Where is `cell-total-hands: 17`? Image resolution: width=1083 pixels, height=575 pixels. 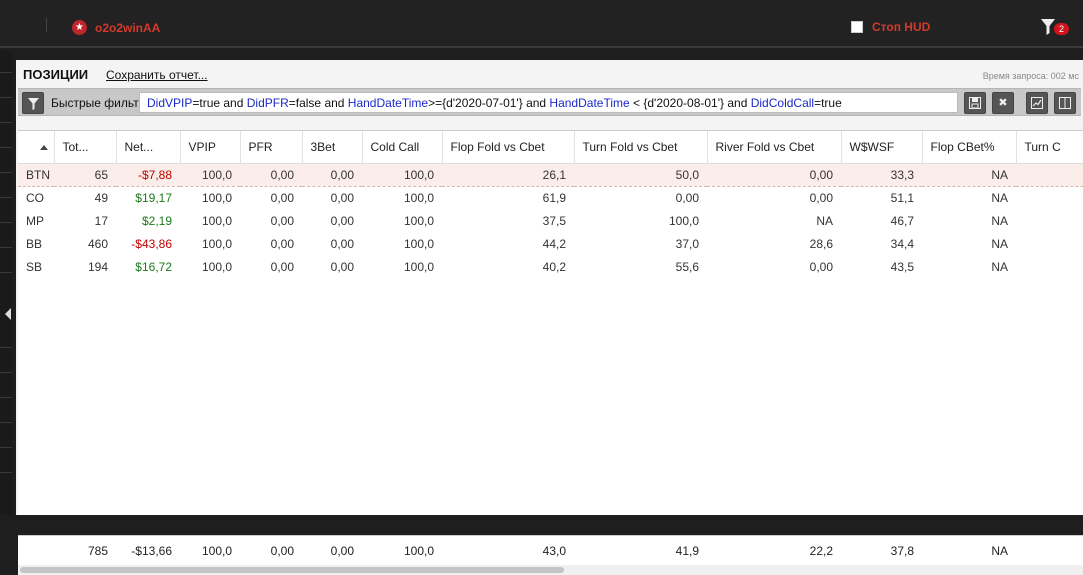
cell-total-hands: 17 is located at coordinates (101, 220).